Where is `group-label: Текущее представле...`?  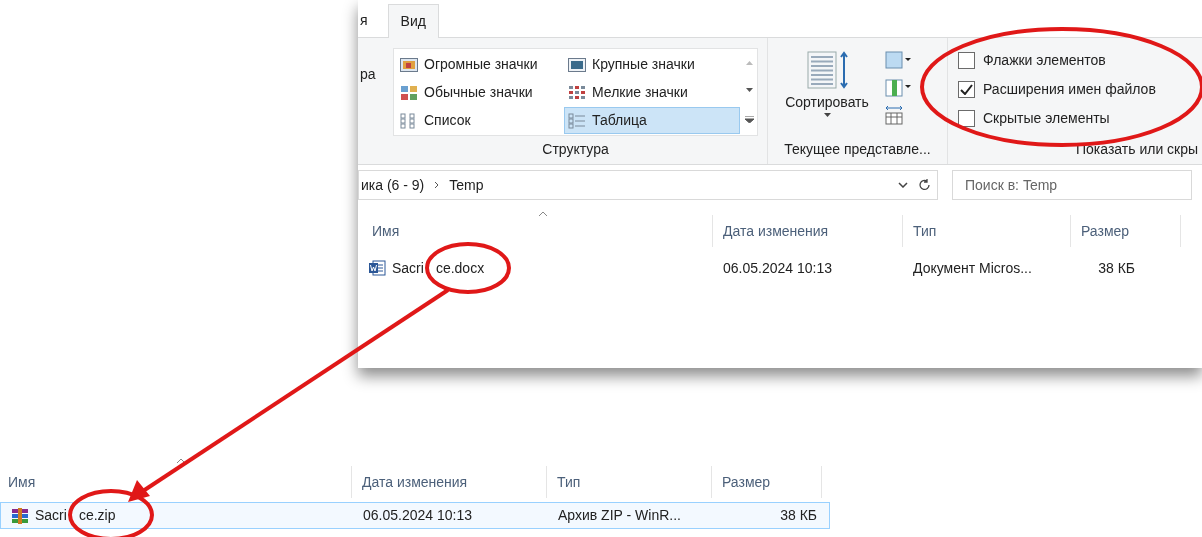
group-label: Текущее представле... is located at coordinates (857, 149).